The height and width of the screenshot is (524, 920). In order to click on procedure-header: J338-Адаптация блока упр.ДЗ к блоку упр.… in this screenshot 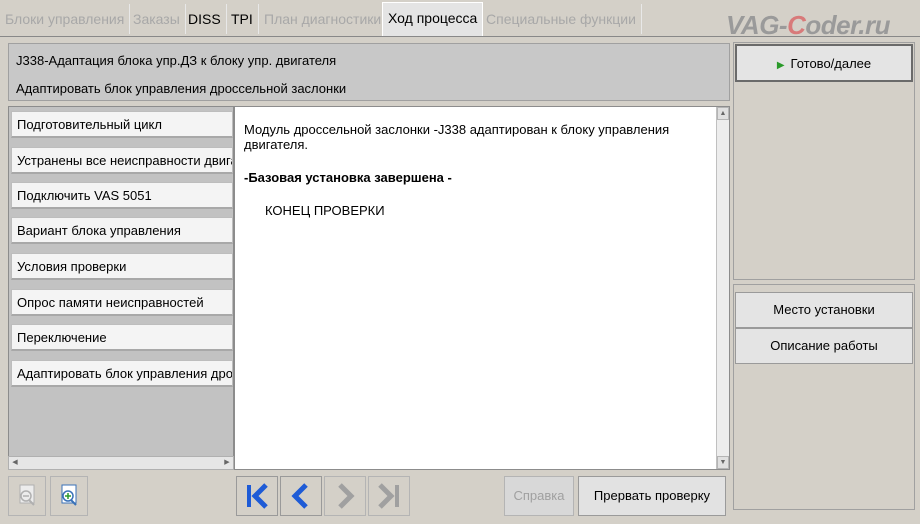, I will do `click(369, 72)`.